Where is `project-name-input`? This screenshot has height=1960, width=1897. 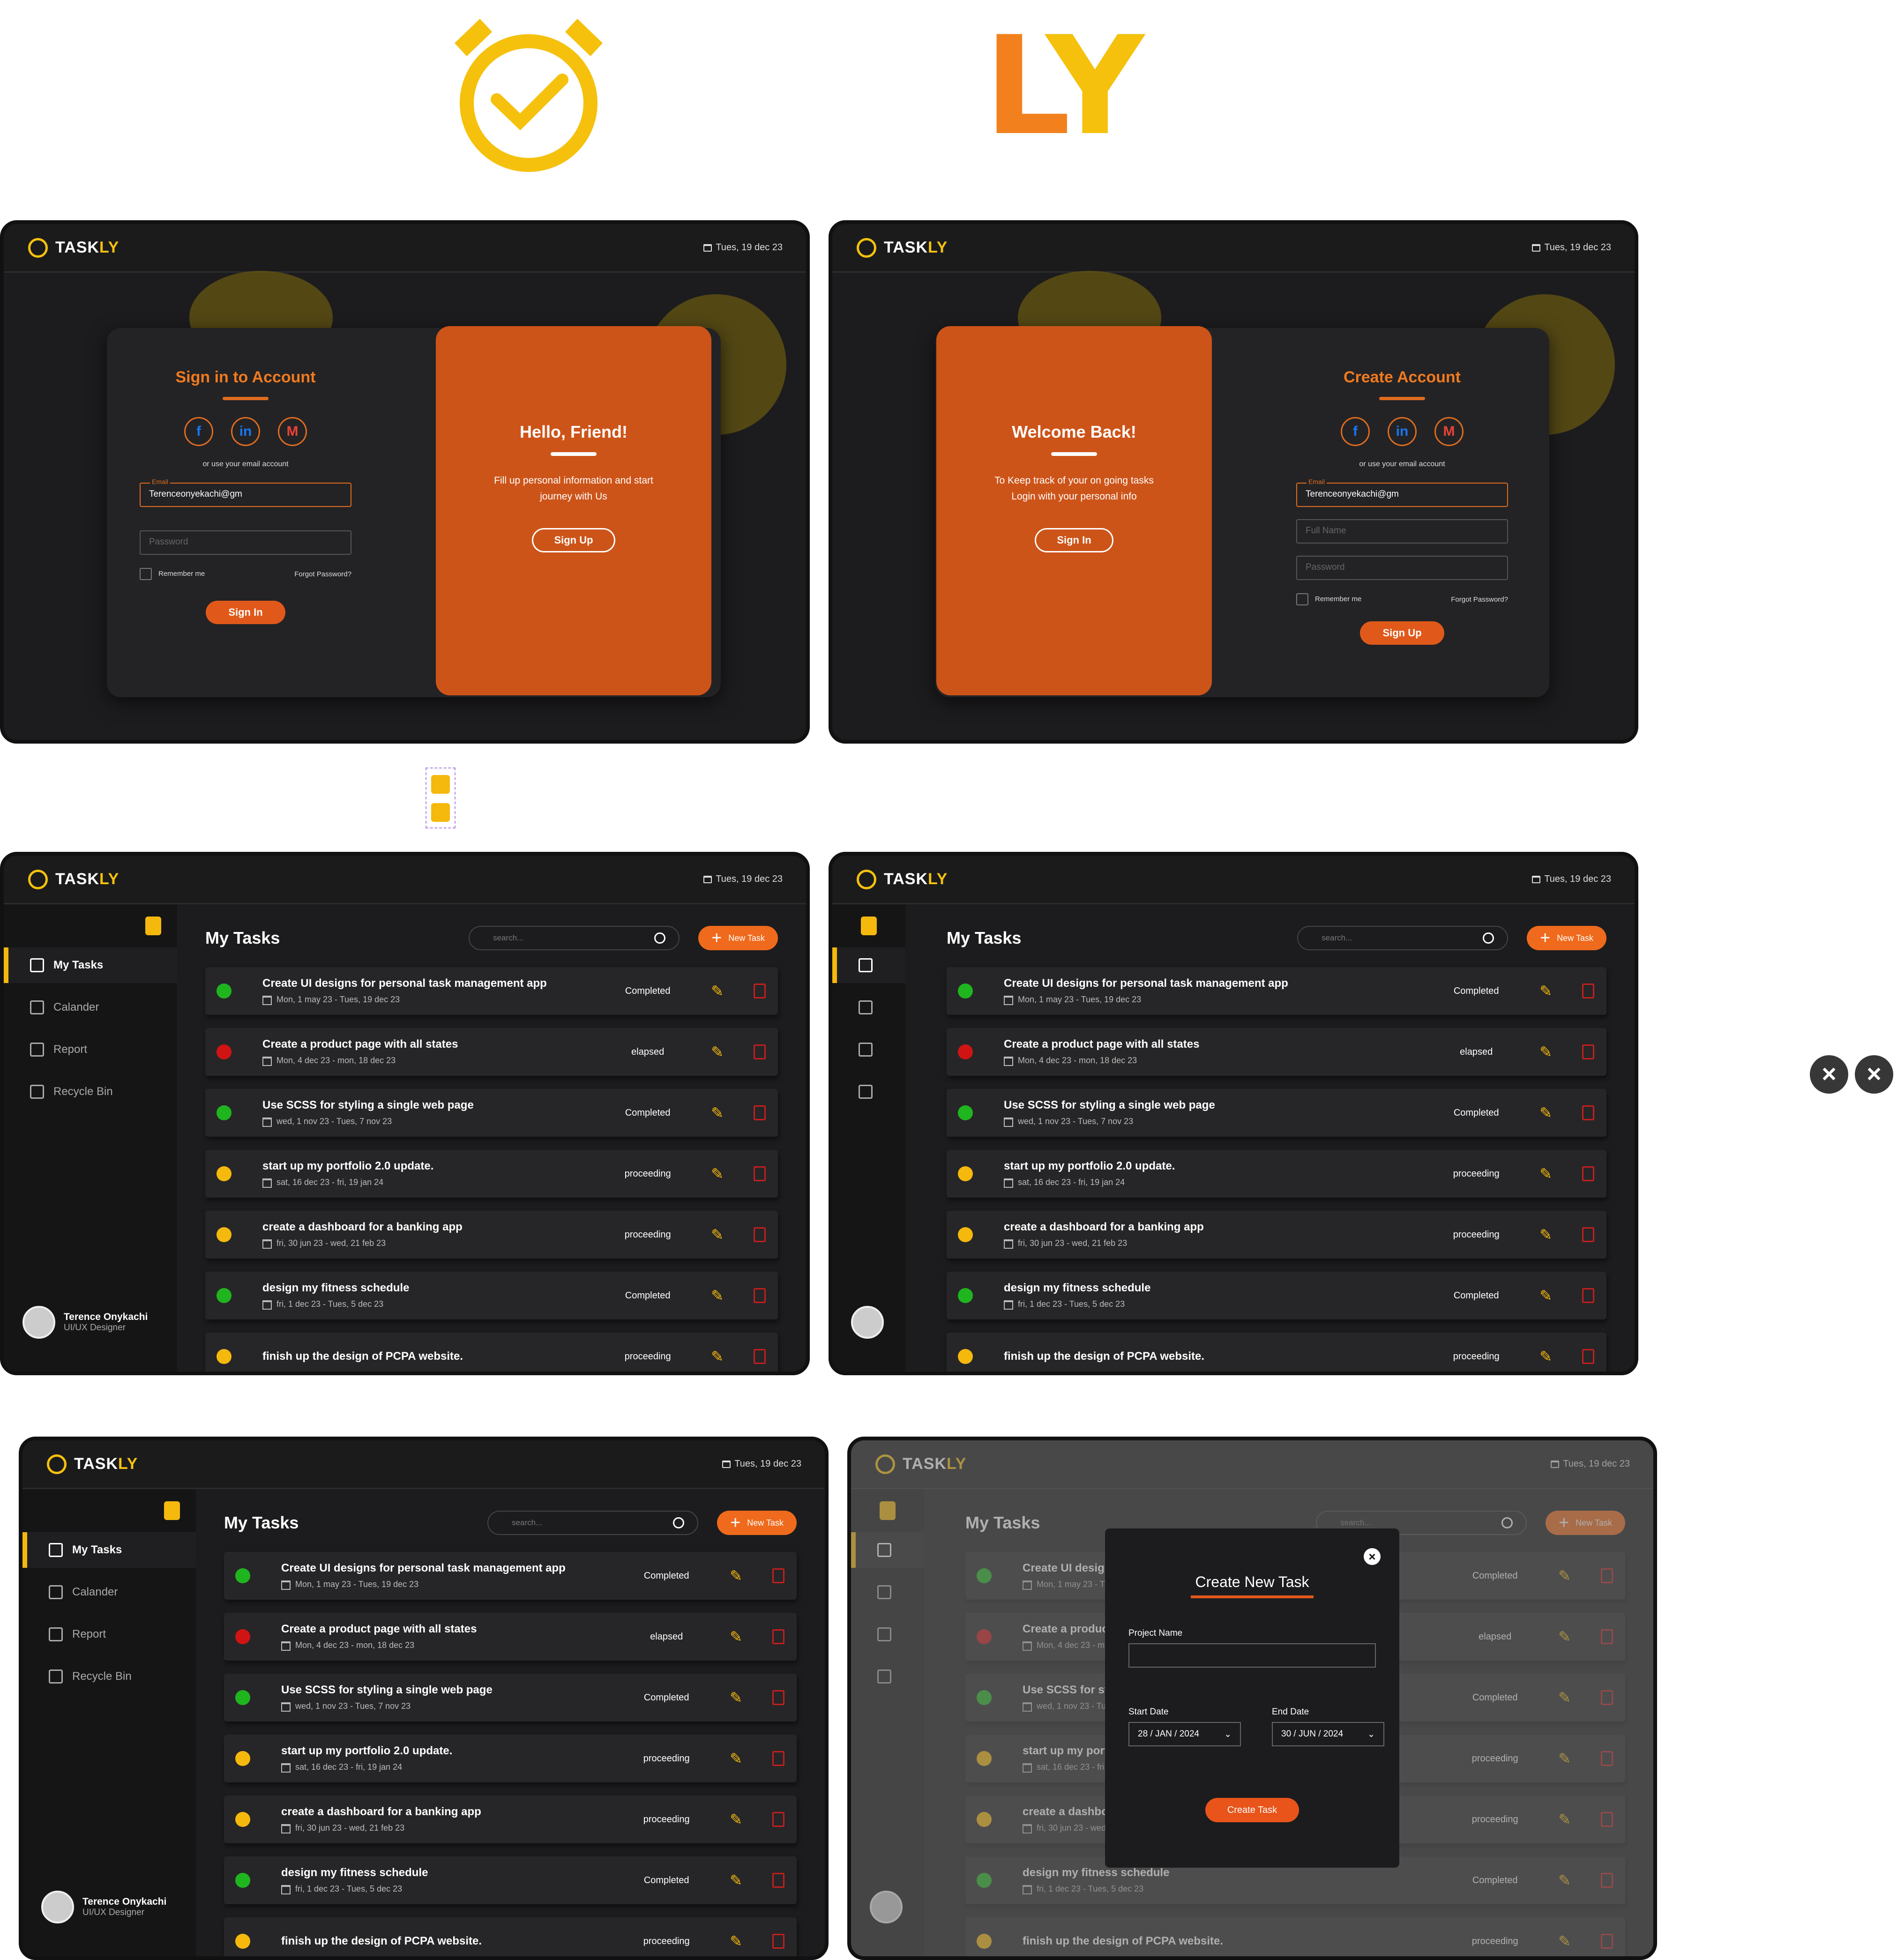
project-name-input is located at coordinates (1252, 1655).